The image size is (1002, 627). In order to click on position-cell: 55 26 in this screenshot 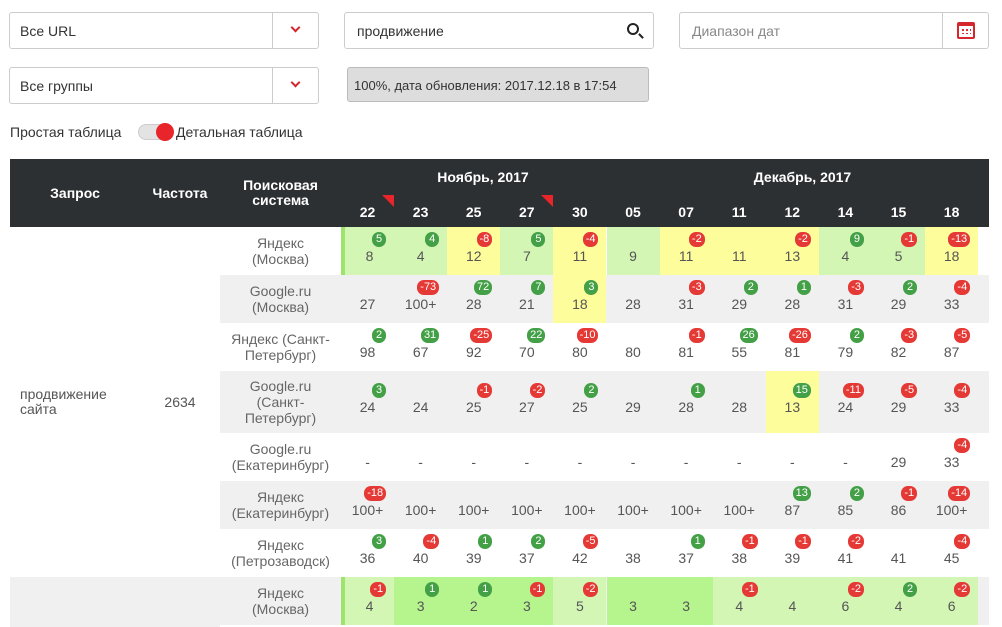, I will do `click(739, 347)`.